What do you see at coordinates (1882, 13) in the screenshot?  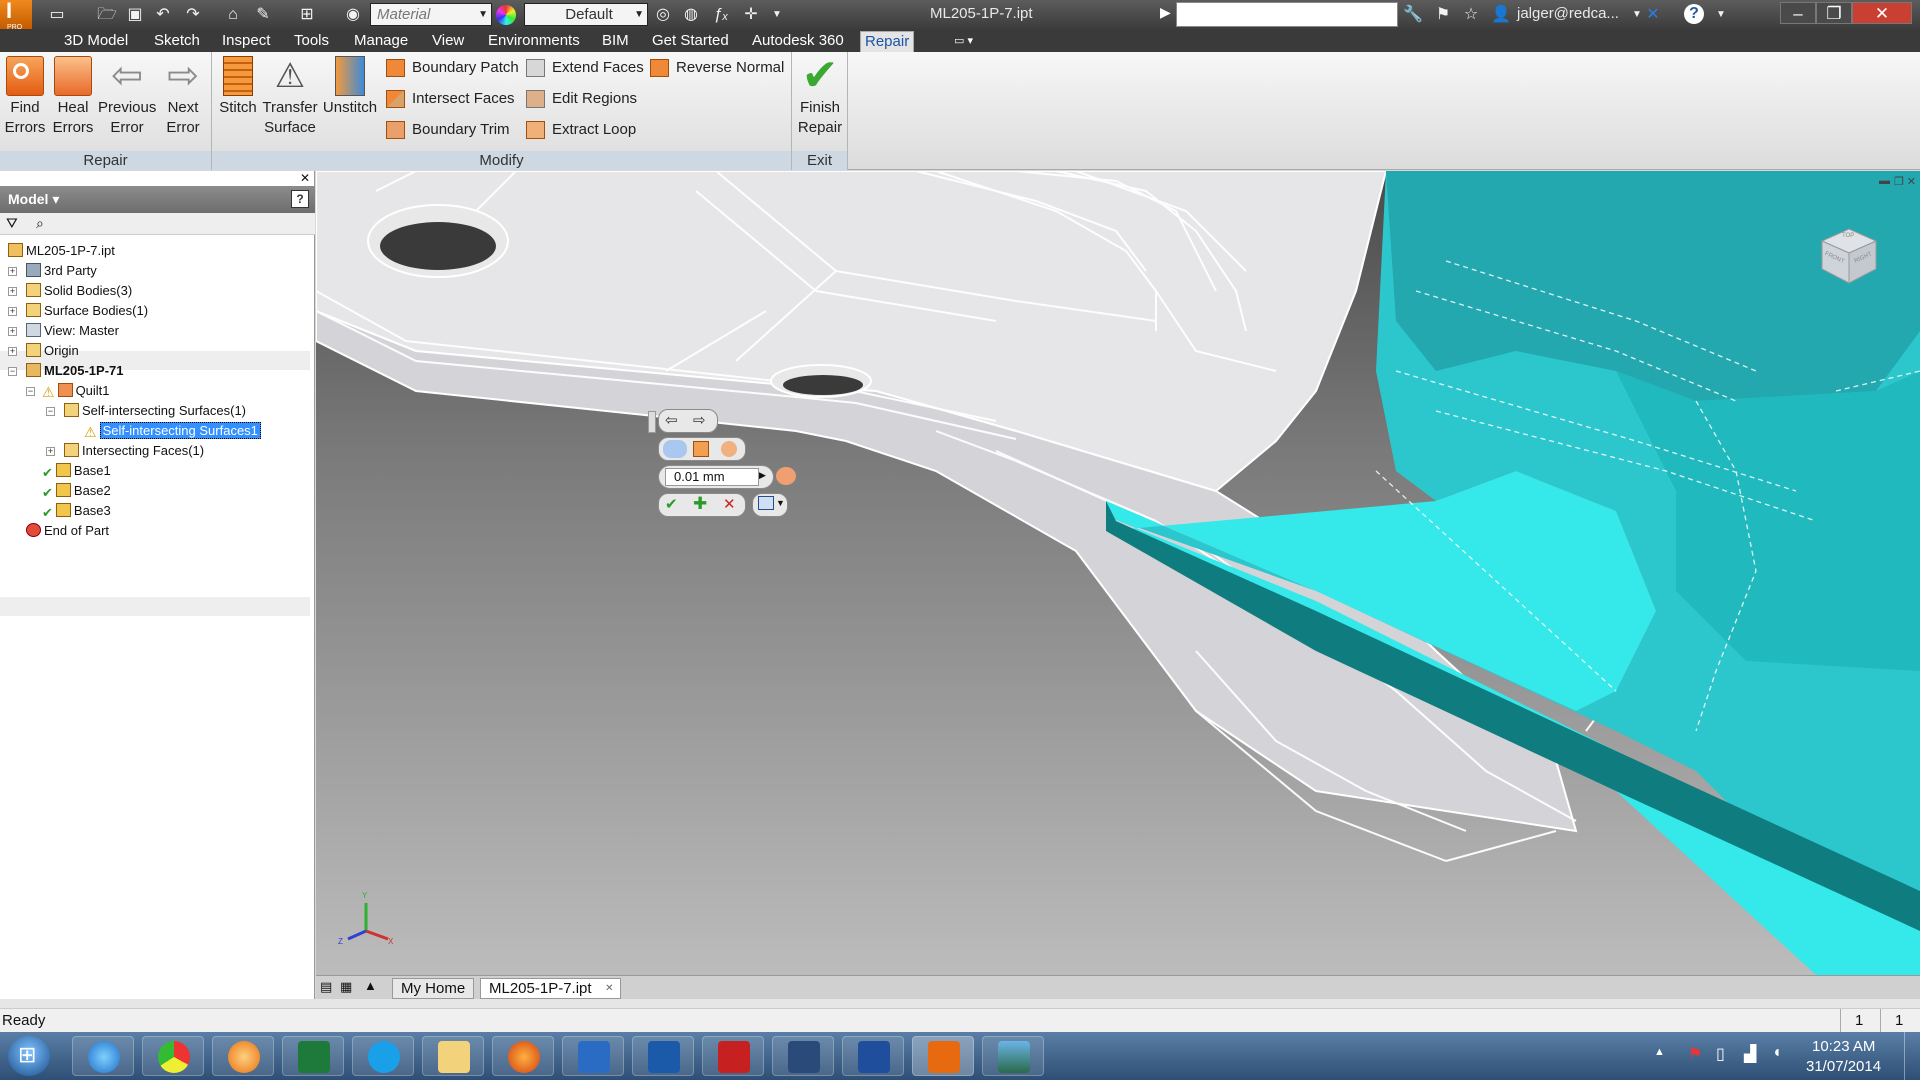 I see `close-button: ✕` at bounding box center [1882, 13].